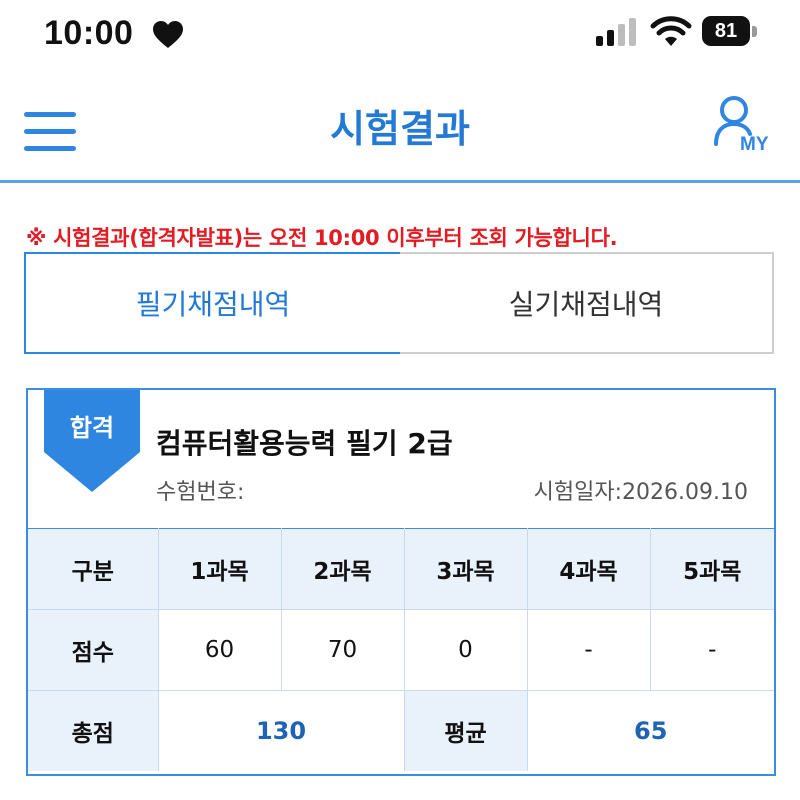  What do you see at coordinates (587, 303) in the screenshot?
I see `tab-practical-scoring: 실기채점내역` at bounding box center [587, 303].